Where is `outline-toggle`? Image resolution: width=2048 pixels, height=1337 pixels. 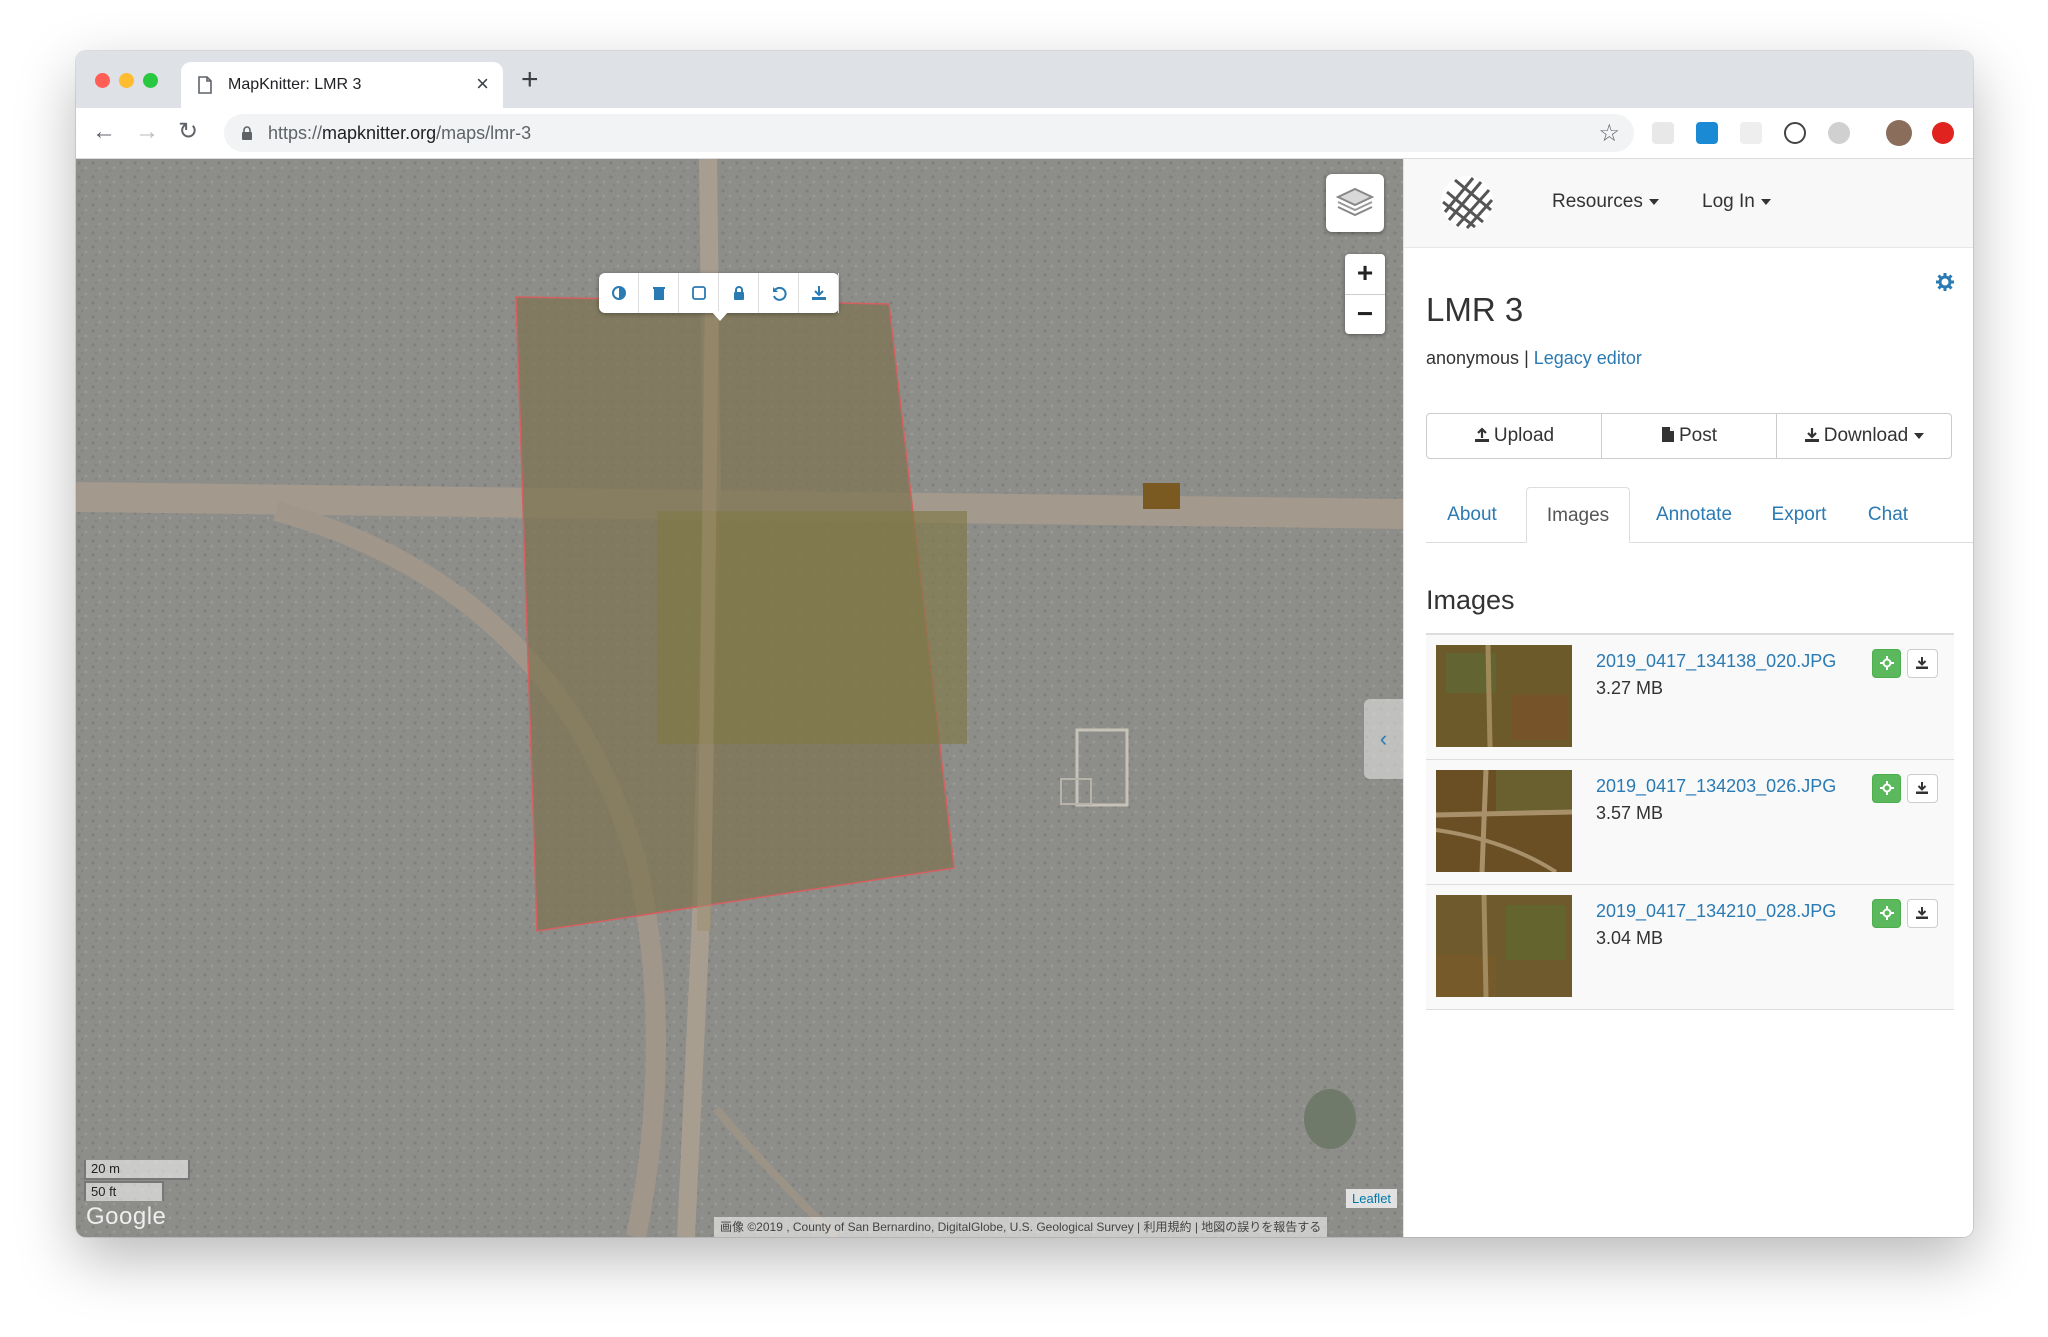 outline-toggle is located at coordinates (699, 293).